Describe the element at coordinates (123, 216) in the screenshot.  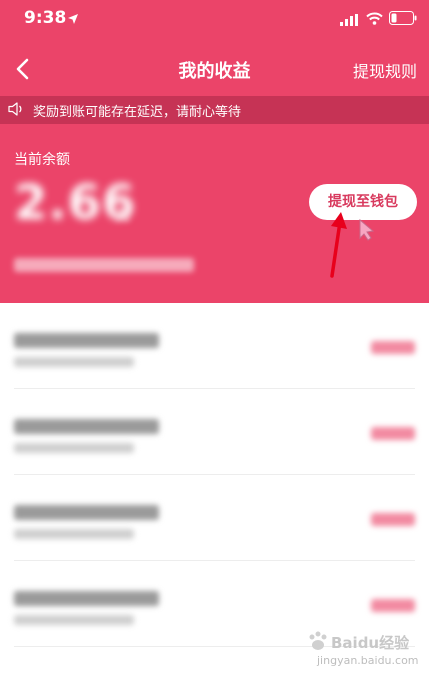
I see `balance-unit: 元` at that location.